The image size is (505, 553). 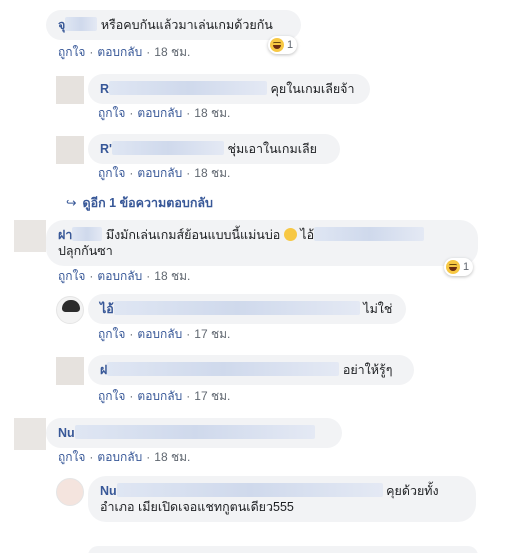 What do you see at coordinates (61, 25) in the screenshot?
I see `commenter-name: จุ` at bounding box center [61, 25].